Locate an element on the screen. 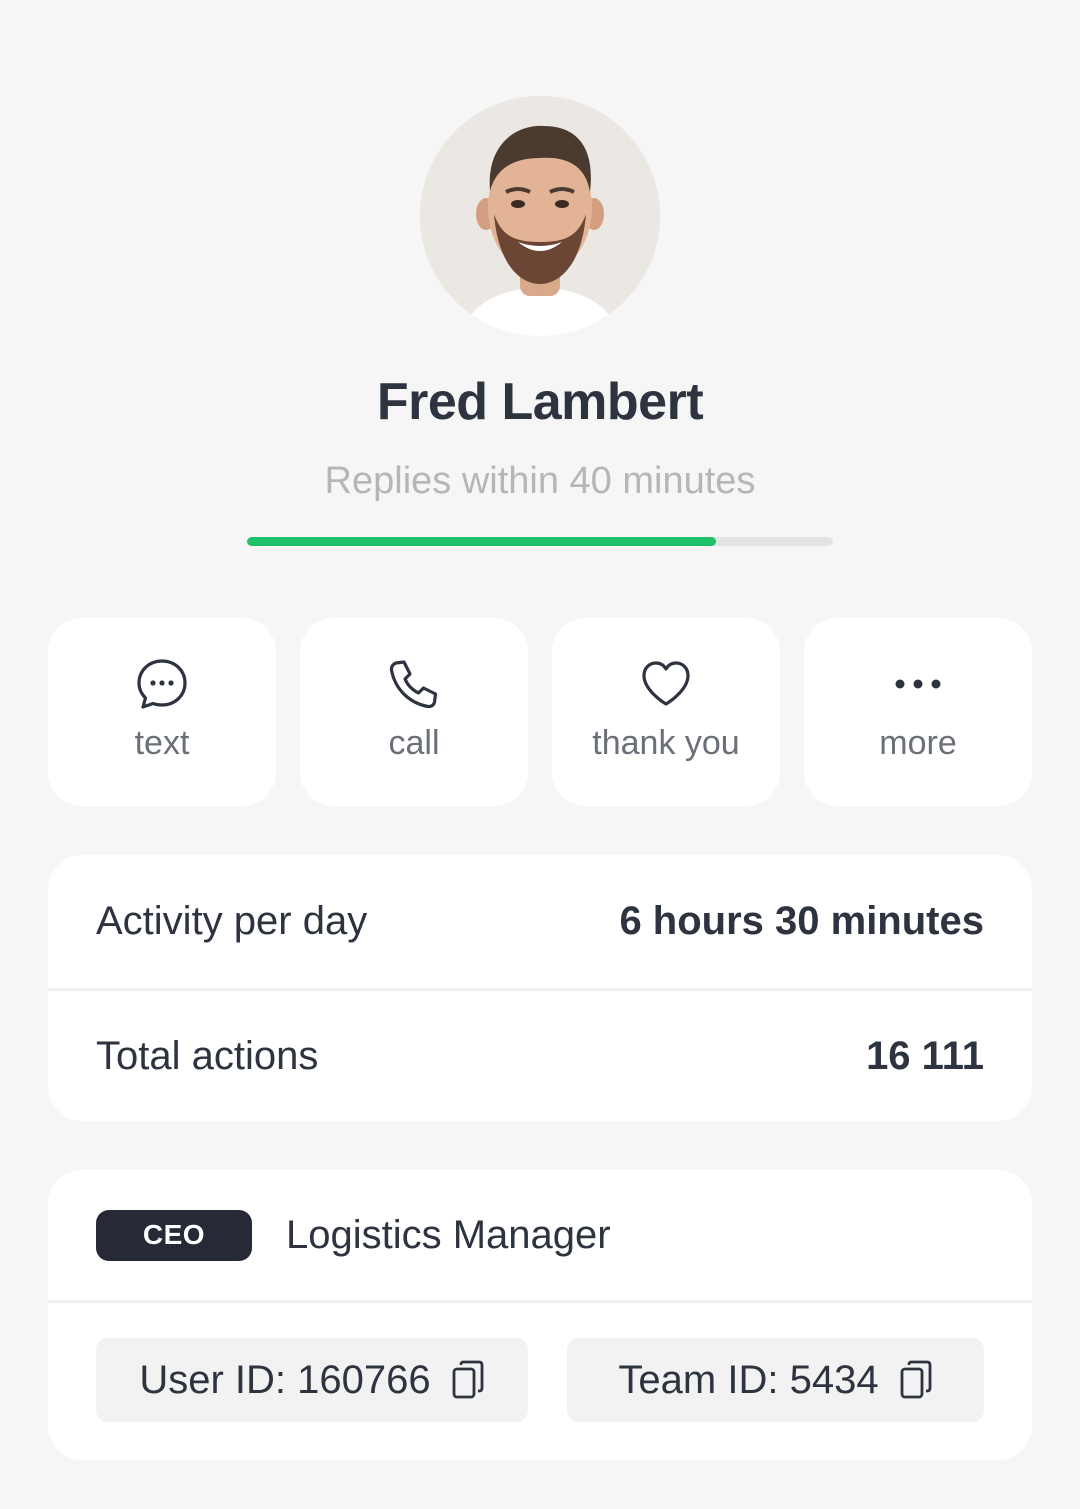  more-button-label: more is located at coordinates (918, 743).